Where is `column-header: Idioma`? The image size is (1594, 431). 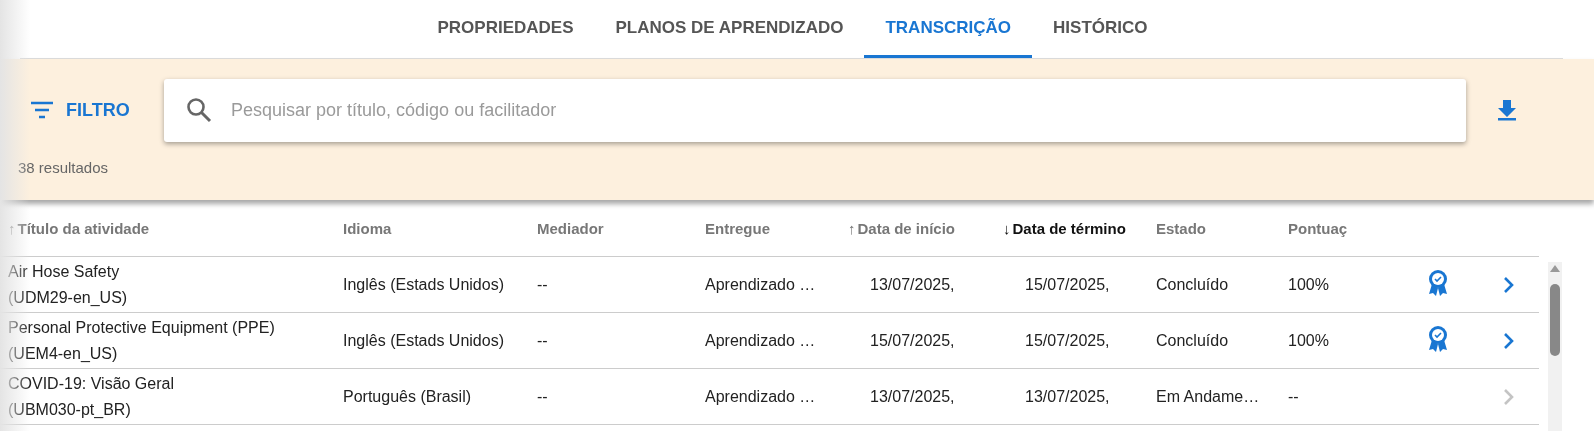
column-header: Idioma is located at coordinates (440, 228).